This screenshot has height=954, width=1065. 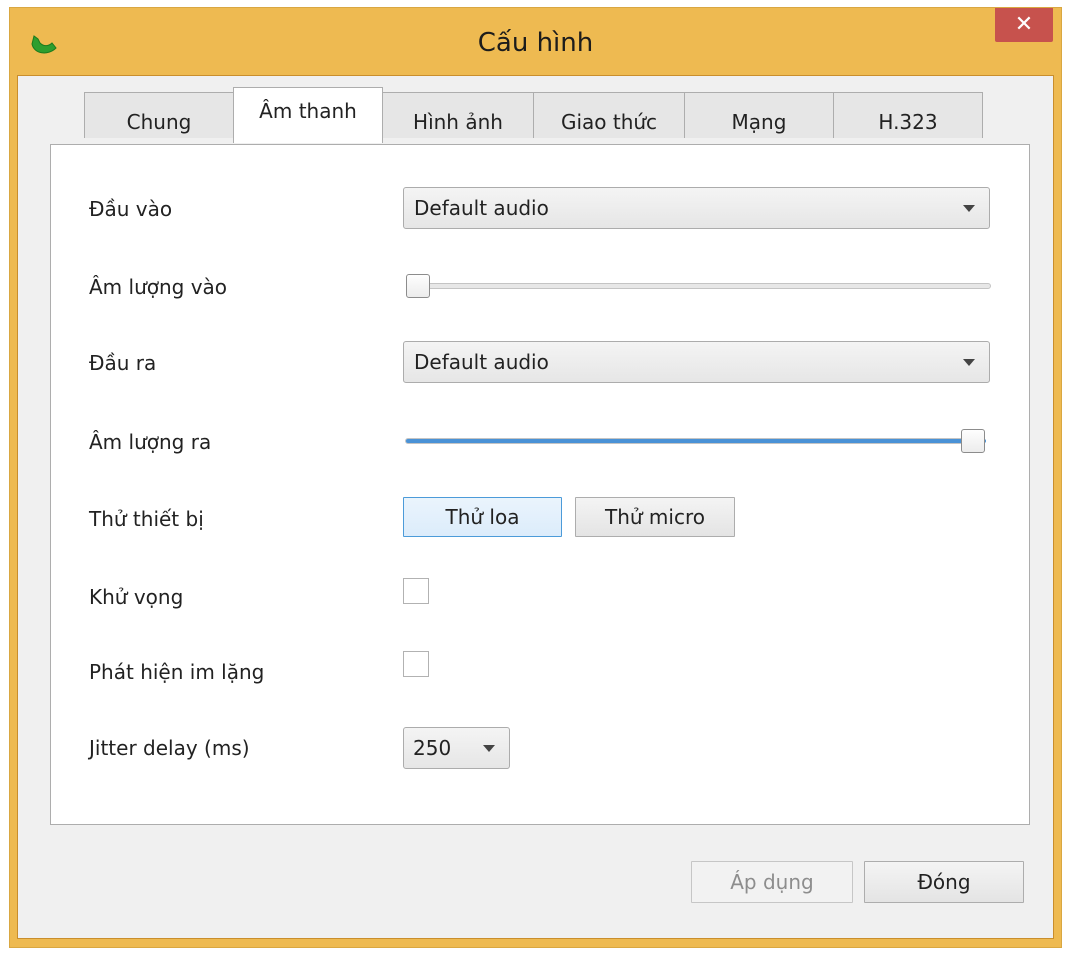 What do you see at coordinates (432, 748) in the screenshot?
I see `jitter-delay-value: 250` at bounding box center [432, 748].